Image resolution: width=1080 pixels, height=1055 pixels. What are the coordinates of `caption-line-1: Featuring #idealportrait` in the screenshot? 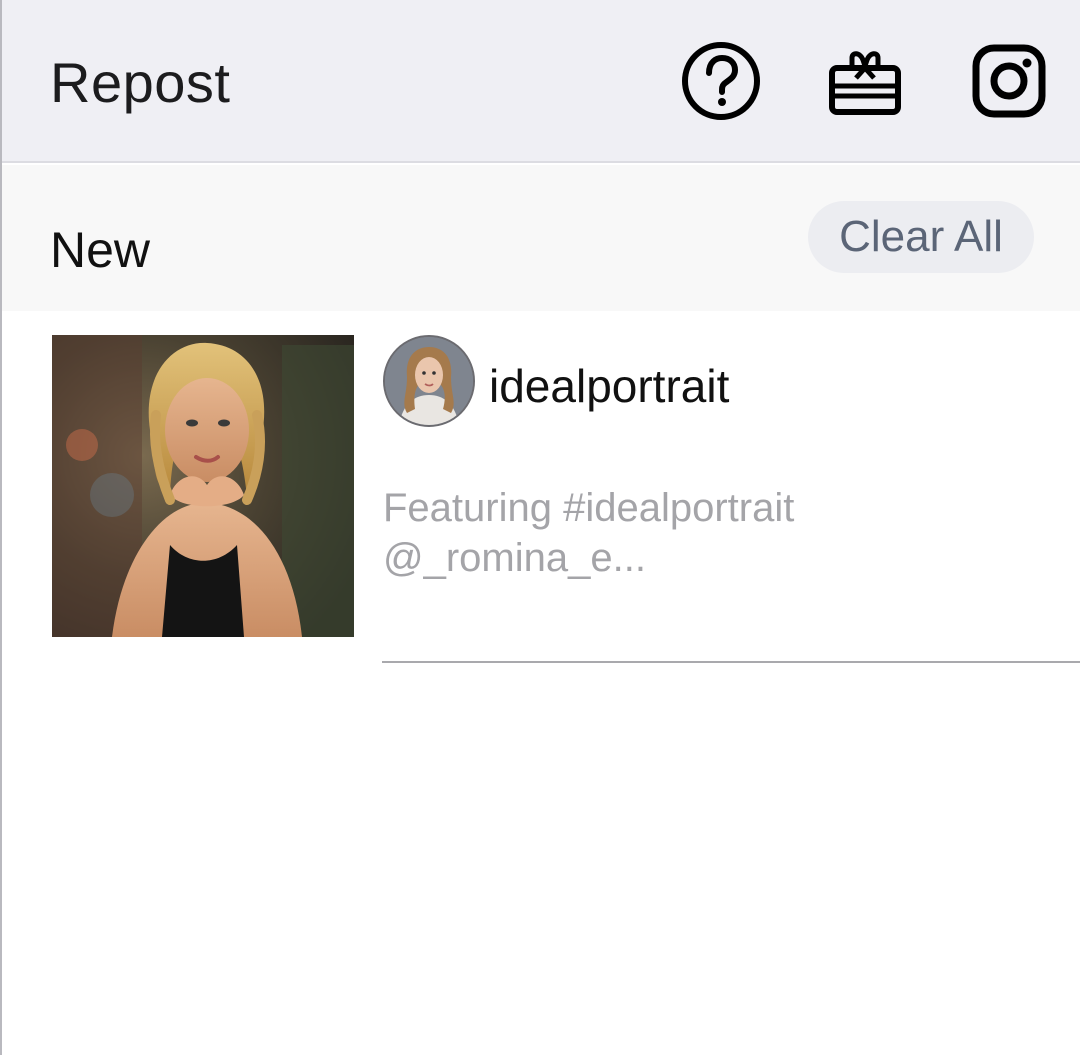 It's located at (589, 508).